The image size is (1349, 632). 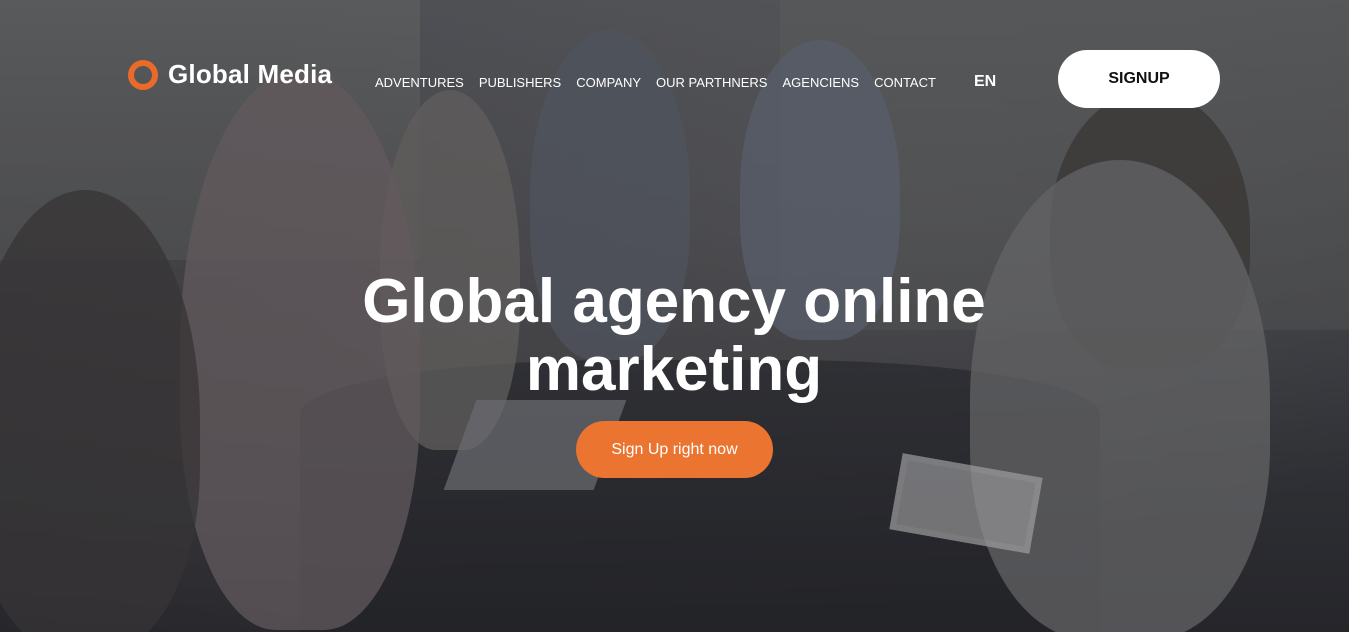 I want to click on signup-now-button: Sign Up right now, so click(x=674, y=449).